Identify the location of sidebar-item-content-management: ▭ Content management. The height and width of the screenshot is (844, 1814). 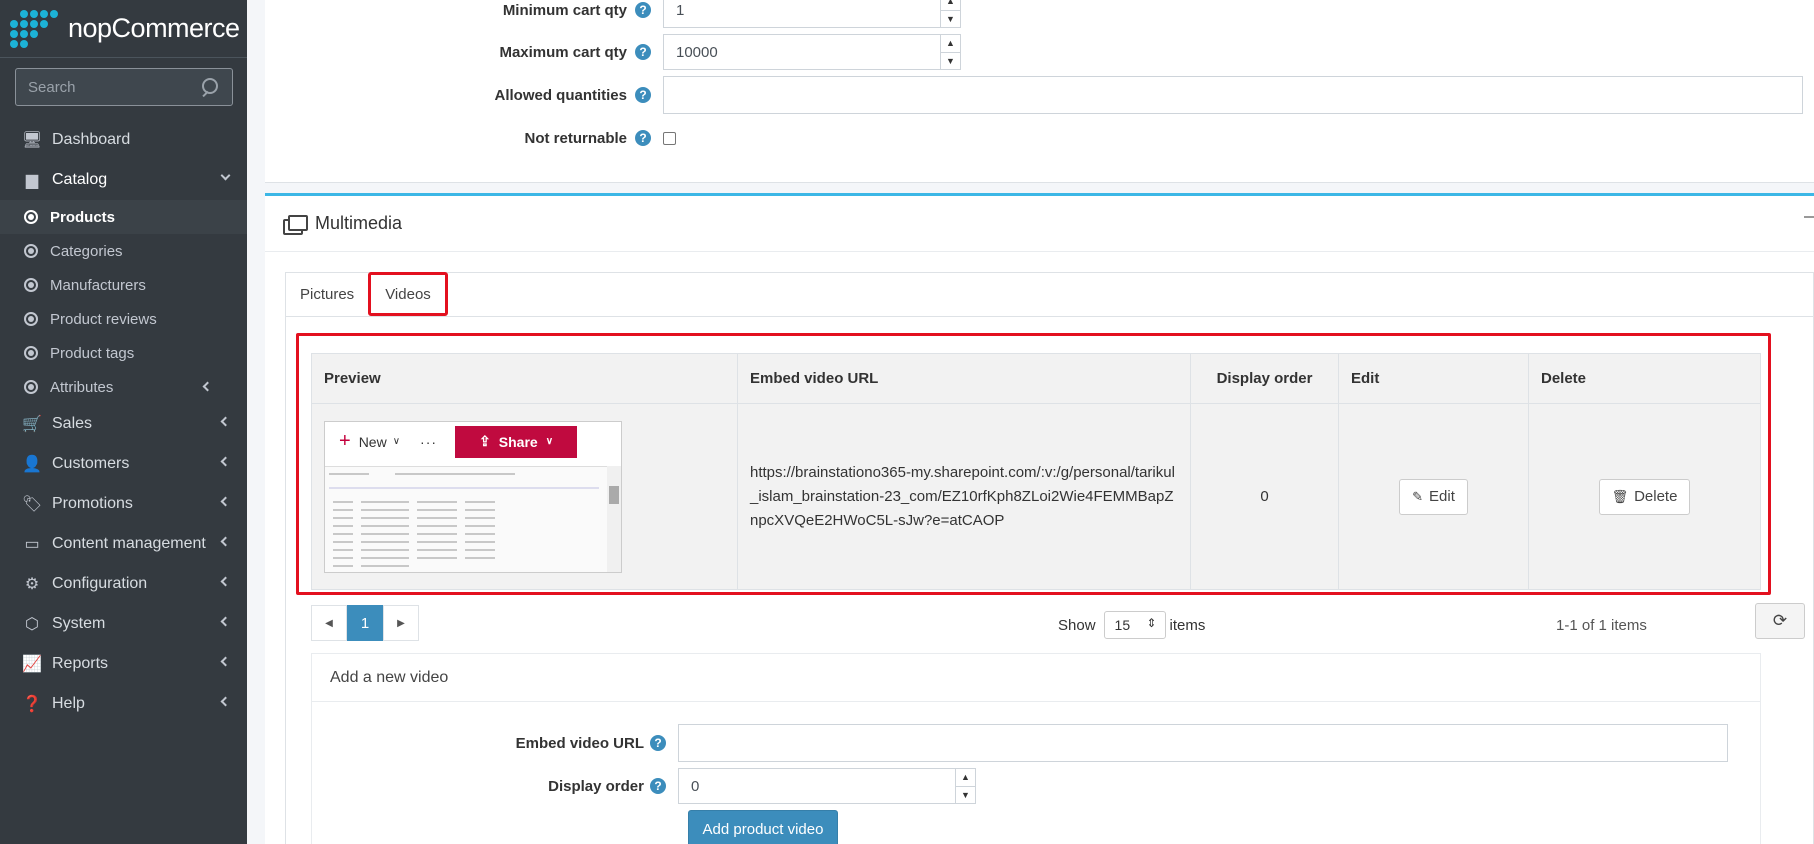
(123, 544).